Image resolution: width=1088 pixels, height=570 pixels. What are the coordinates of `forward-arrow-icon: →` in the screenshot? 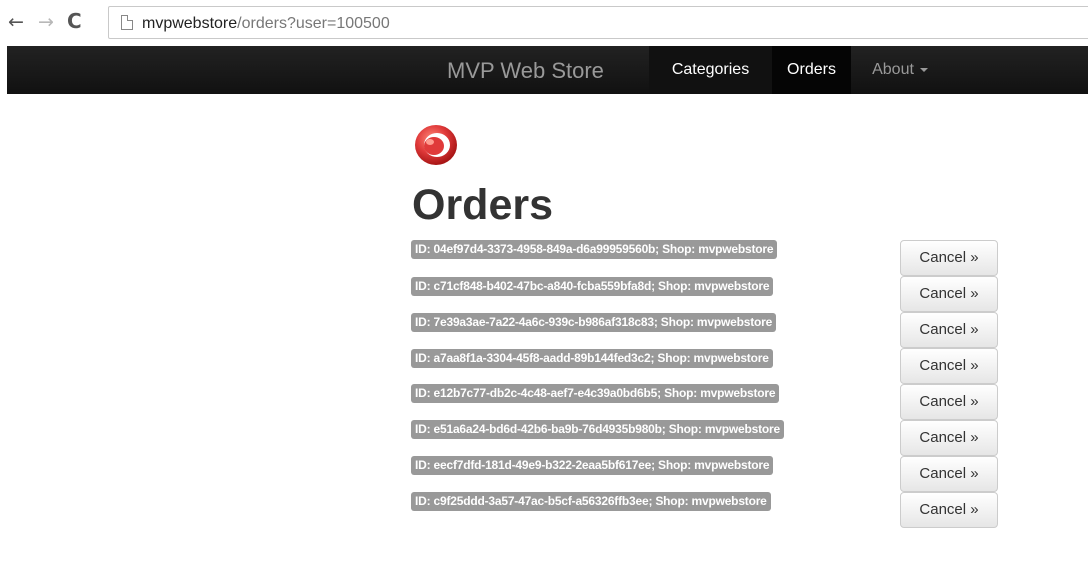 It's located at (46, 22).